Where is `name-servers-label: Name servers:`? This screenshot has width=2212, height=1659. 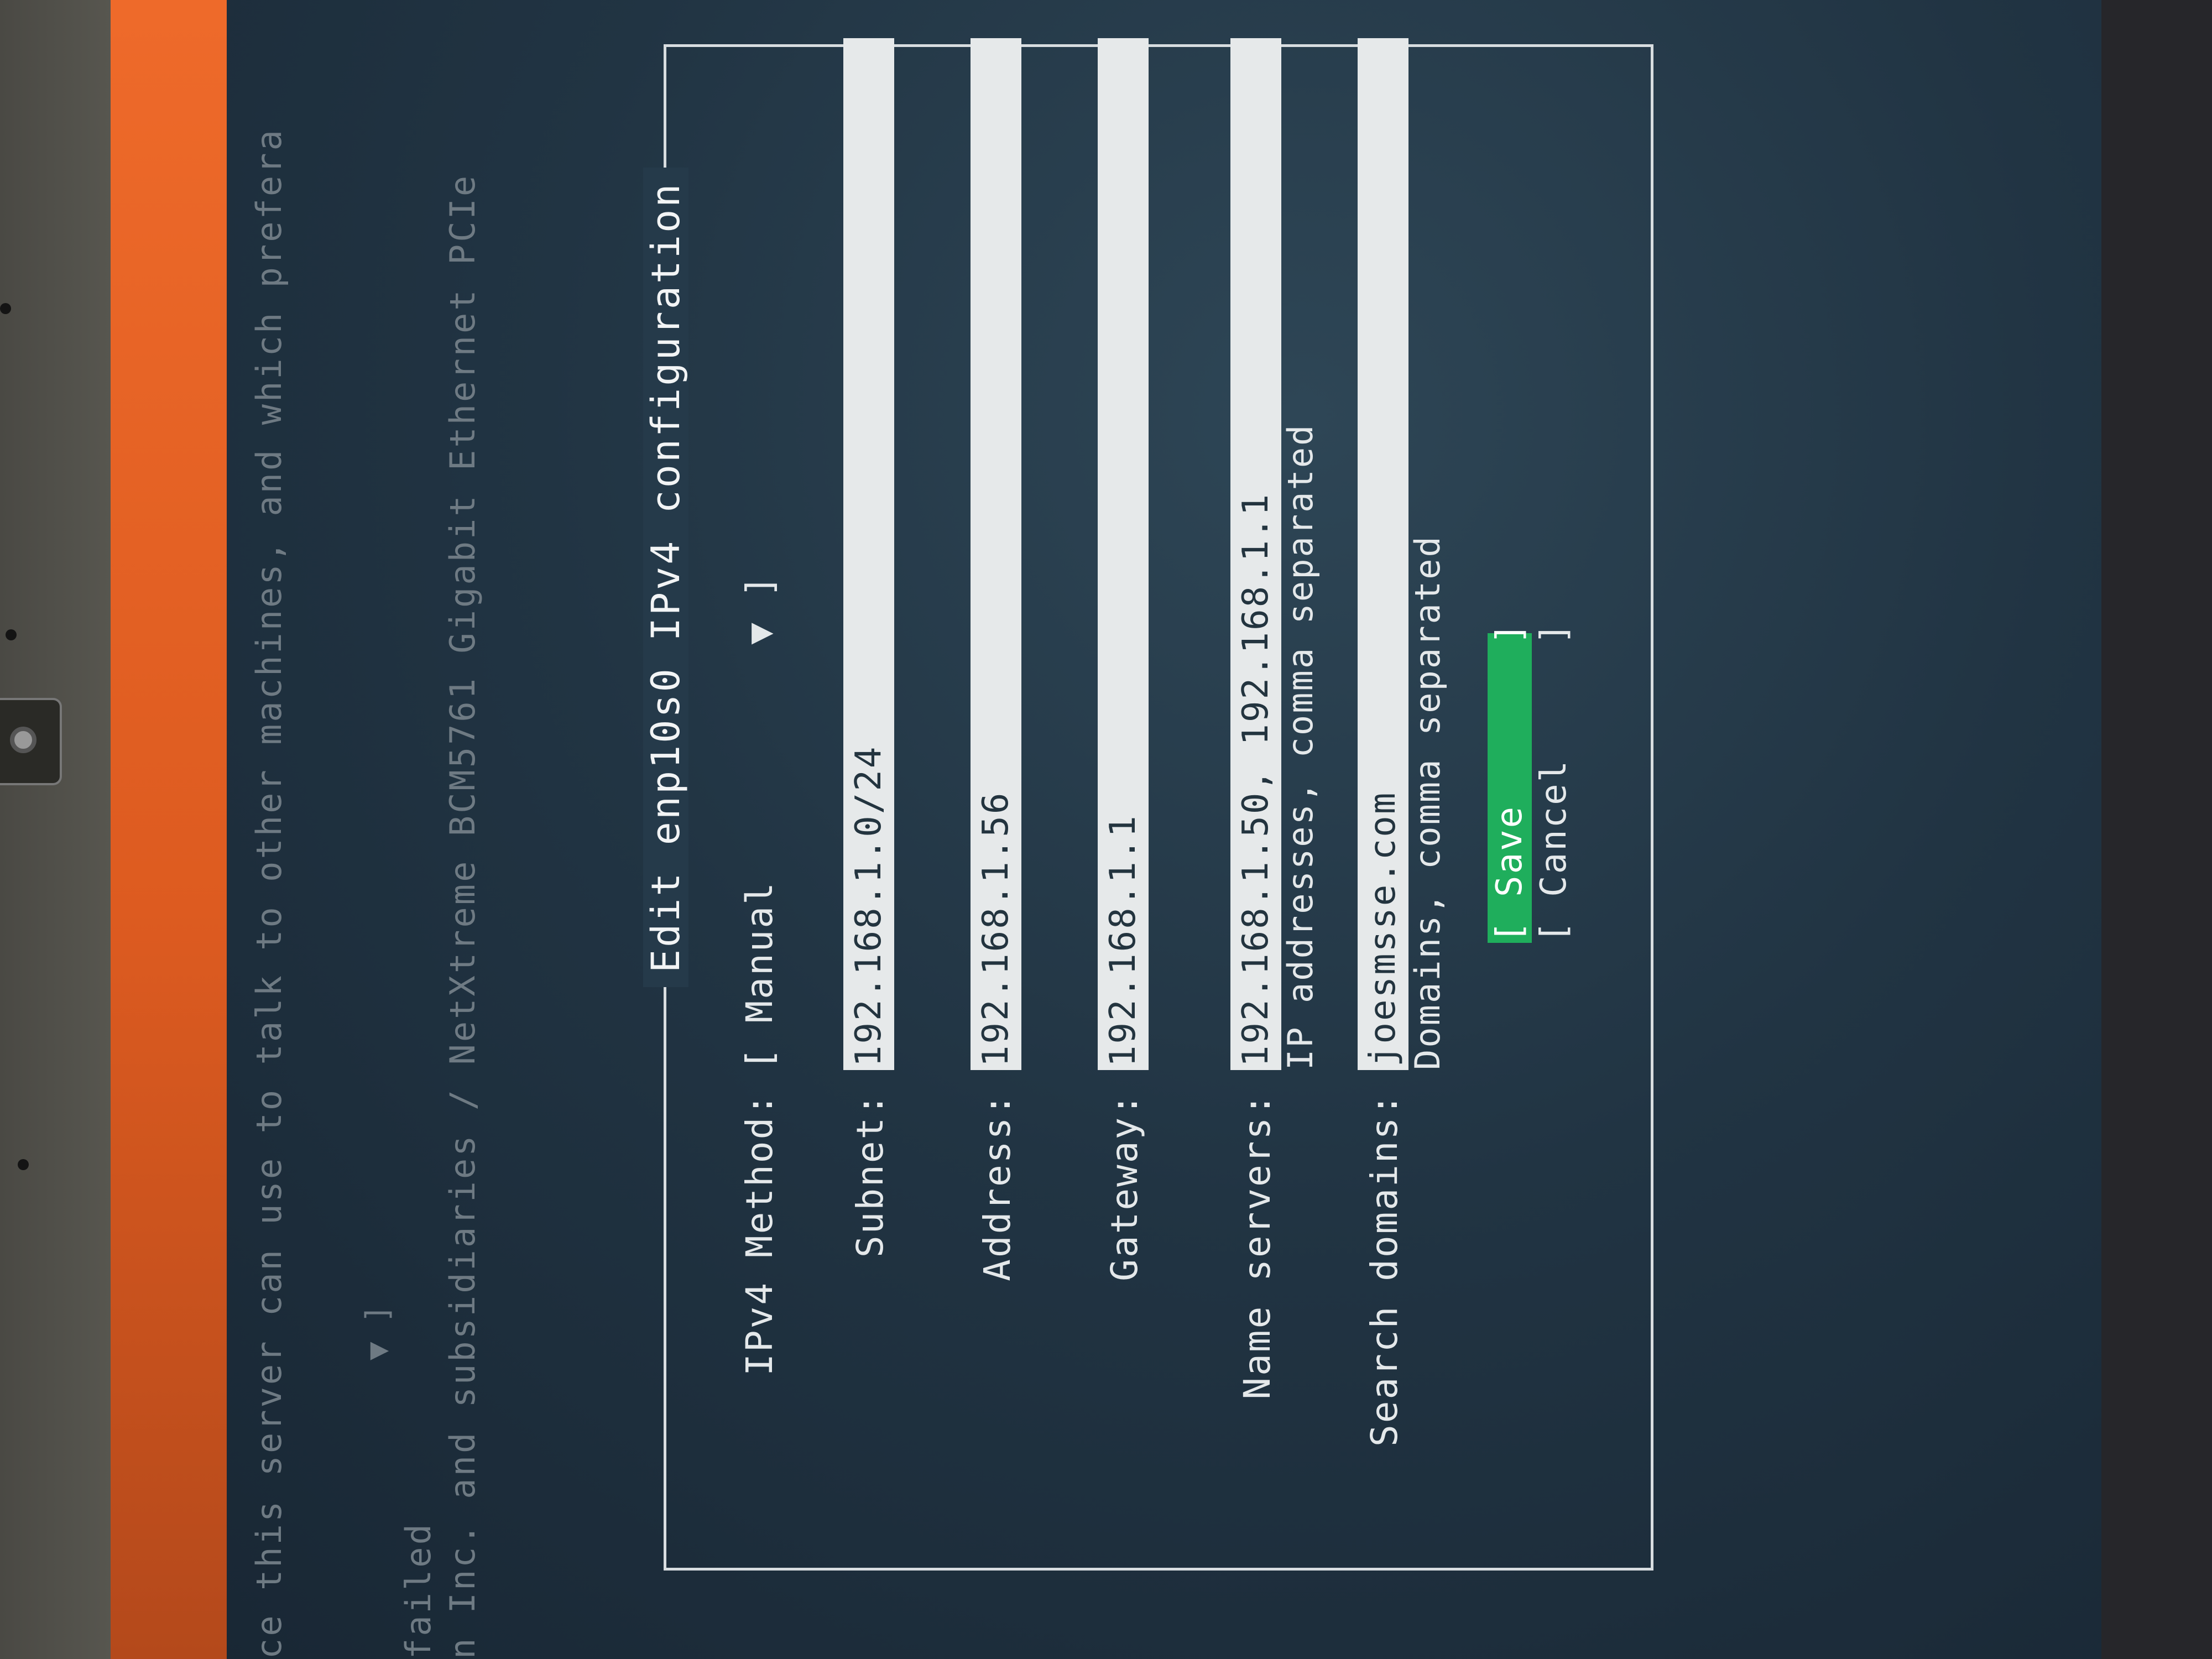 name-servers-label: Name servers: is located at coordinates (1258, 1246).